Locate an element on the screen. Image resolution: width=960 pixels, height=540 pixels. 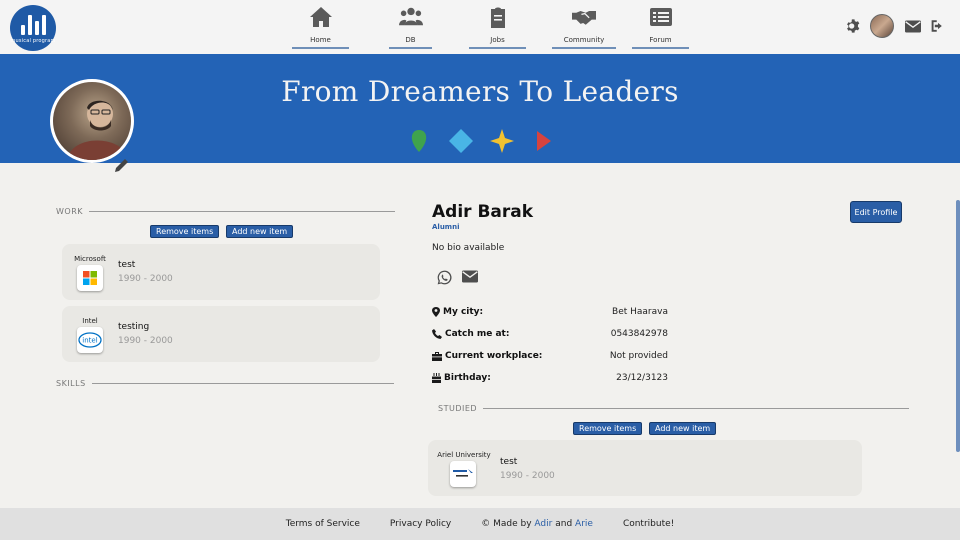
contact-links is located at coordinates (457, 277).